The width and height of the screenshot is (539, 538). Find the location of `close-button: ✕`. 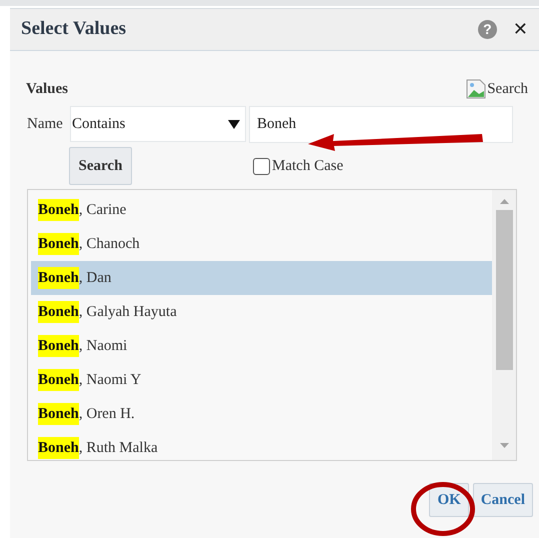

close-button: ✕ is located at coordinates (520, 29).